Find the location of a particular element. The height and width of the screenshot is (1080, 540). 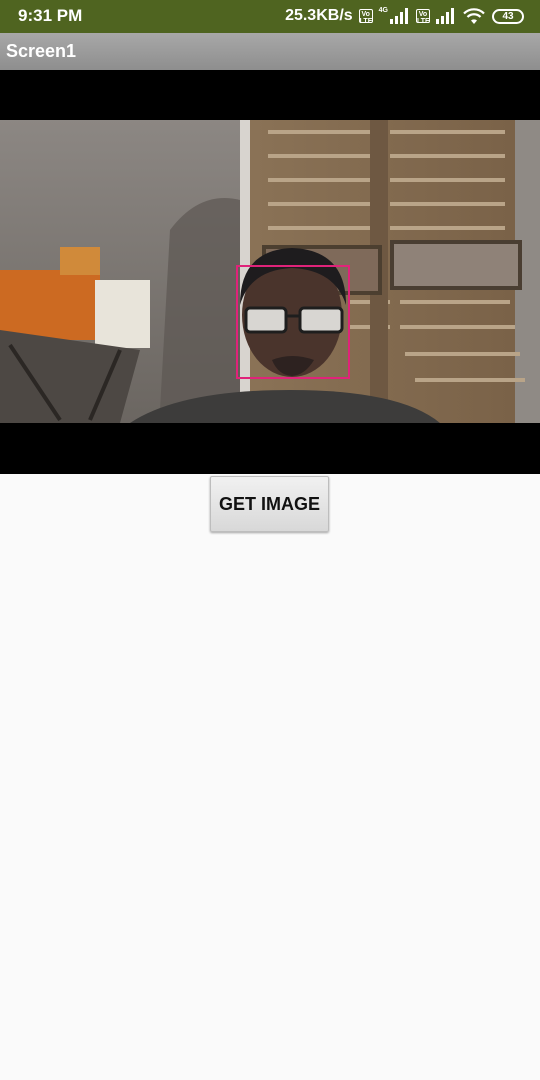

status-time: 9:31 PM is located at coordinates (50, 15).